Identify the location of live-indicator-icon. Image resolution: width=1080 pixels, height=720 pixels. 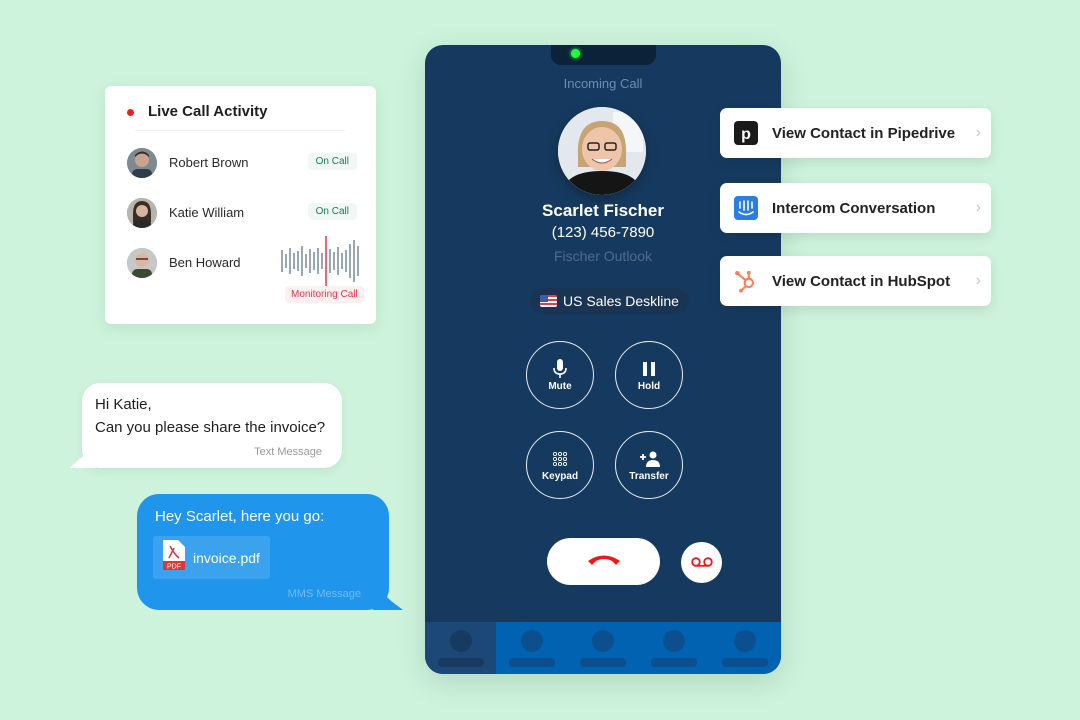
(130, 112).